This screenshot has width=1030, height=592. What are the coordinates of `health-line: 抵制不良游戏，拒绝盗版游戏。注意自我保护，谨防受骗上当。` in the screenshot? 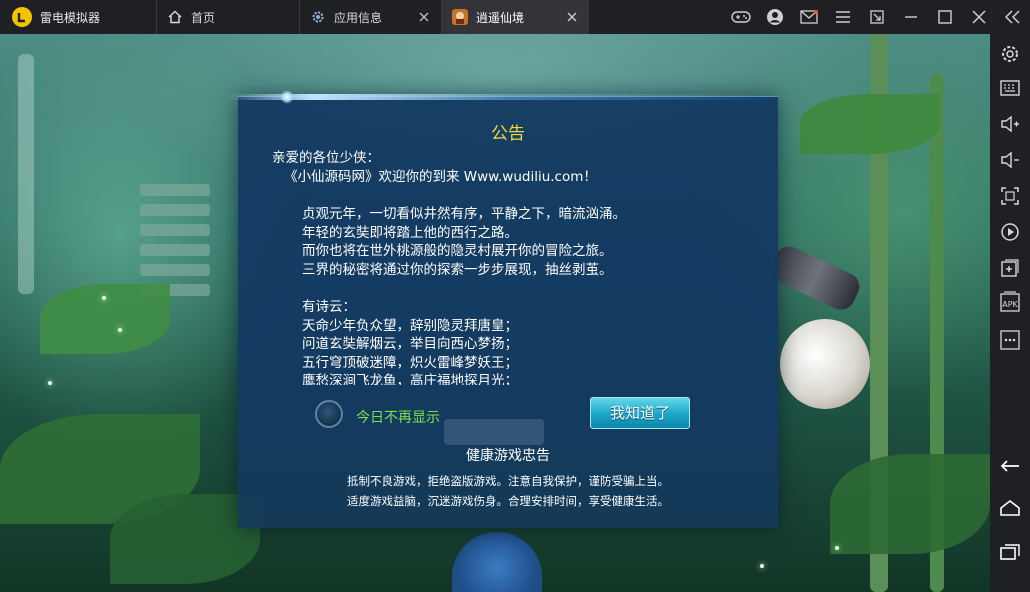 It's located at (508, 481).